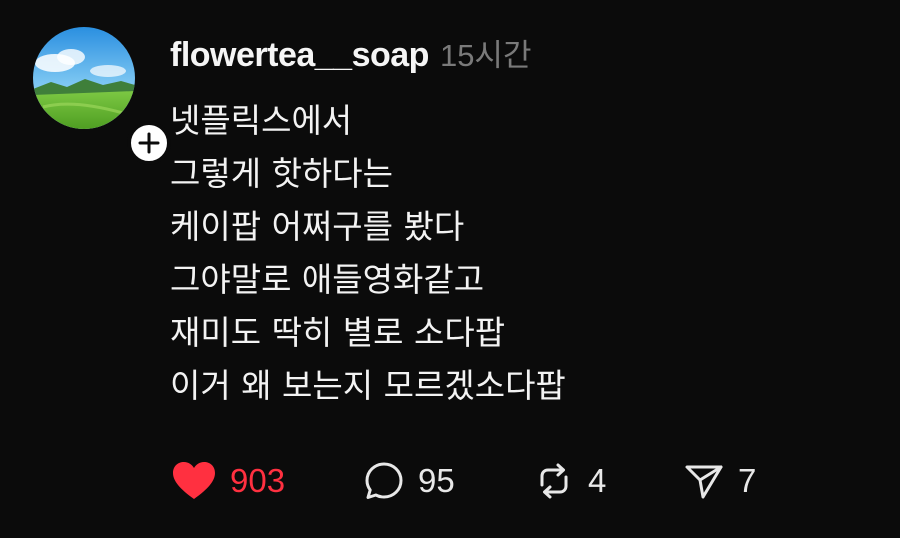 The image size is (900, 538). I want to click on plus-icon, so click(149, 143).